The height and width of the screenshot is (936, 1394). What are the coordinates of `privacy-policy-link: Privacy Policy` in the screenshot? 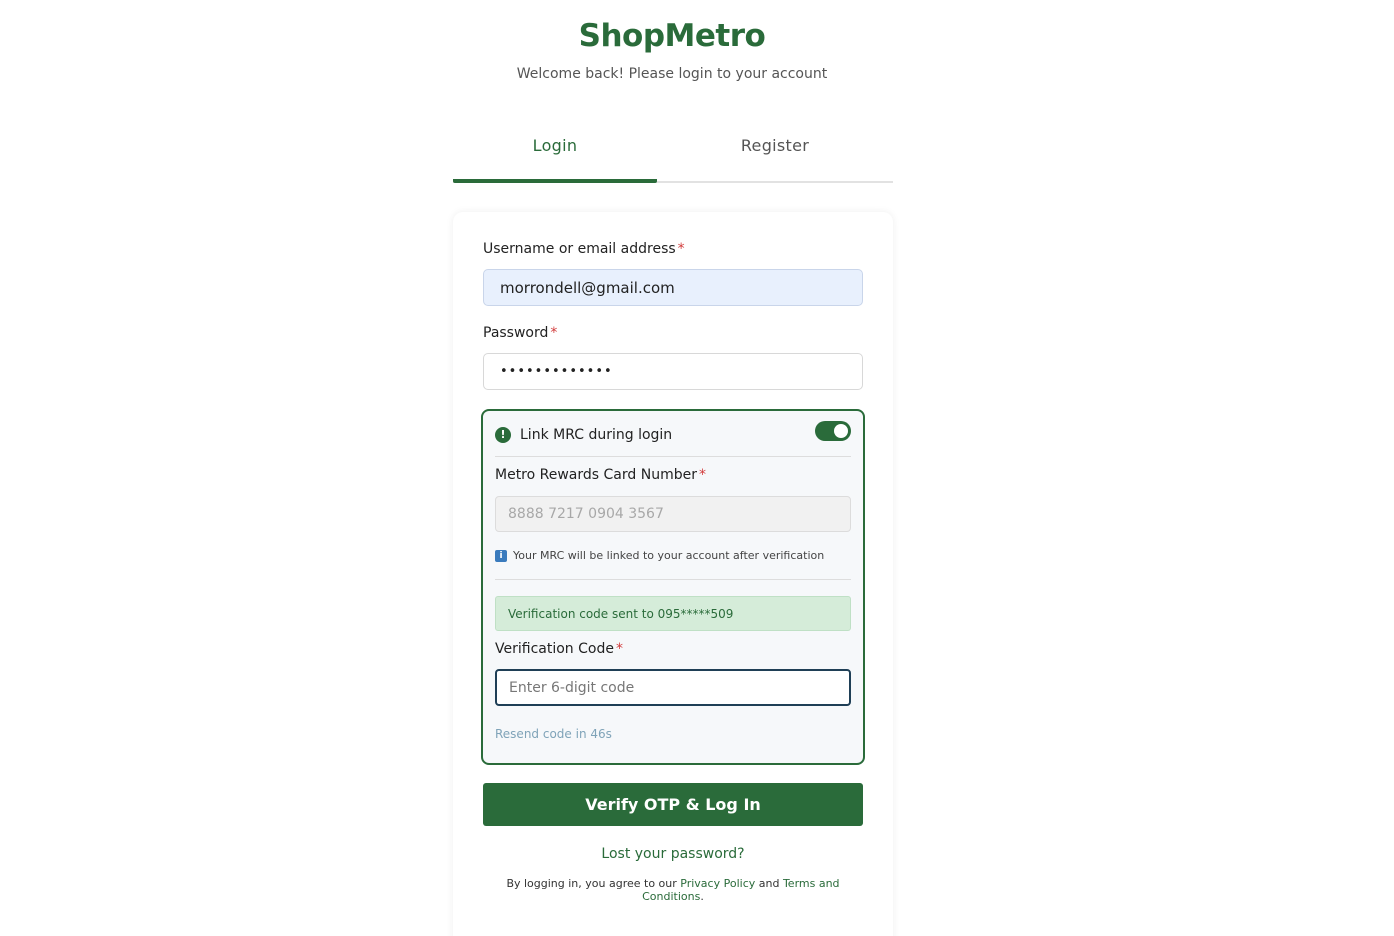 It's located at (717, 883).